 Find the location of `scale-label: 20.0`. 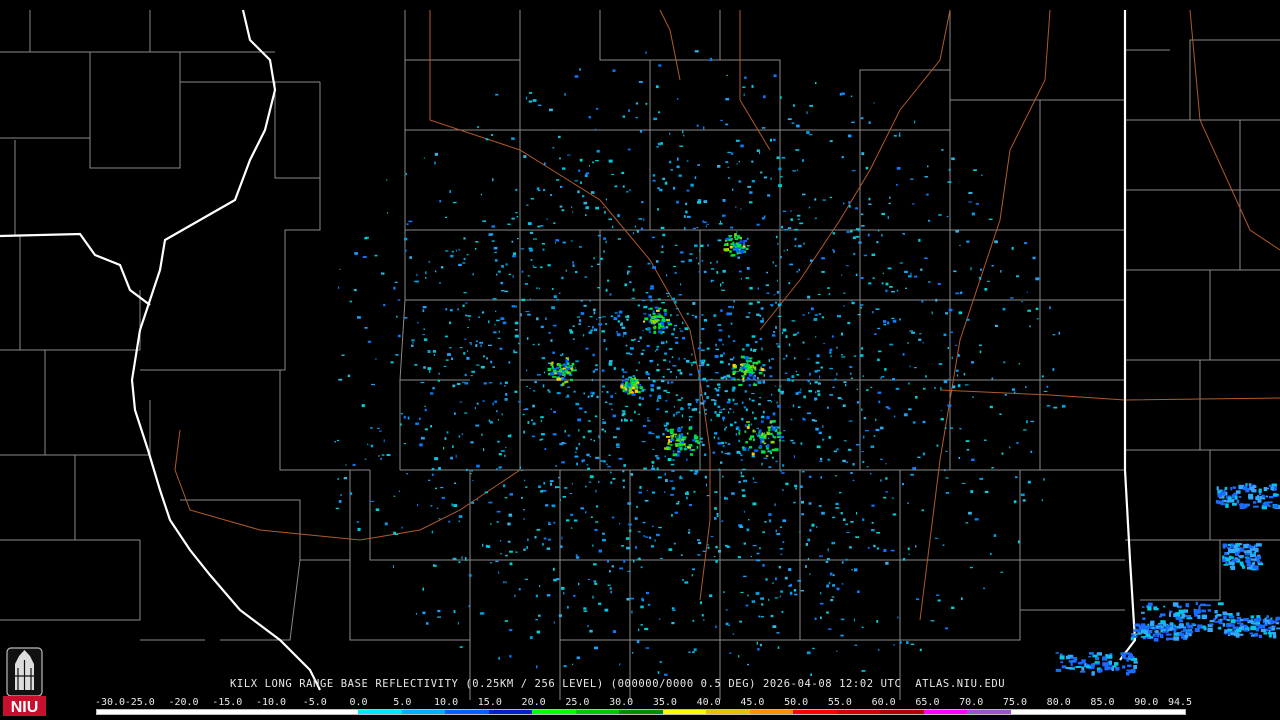

scale-label: 20.0 is located at coordinates (533, 702).